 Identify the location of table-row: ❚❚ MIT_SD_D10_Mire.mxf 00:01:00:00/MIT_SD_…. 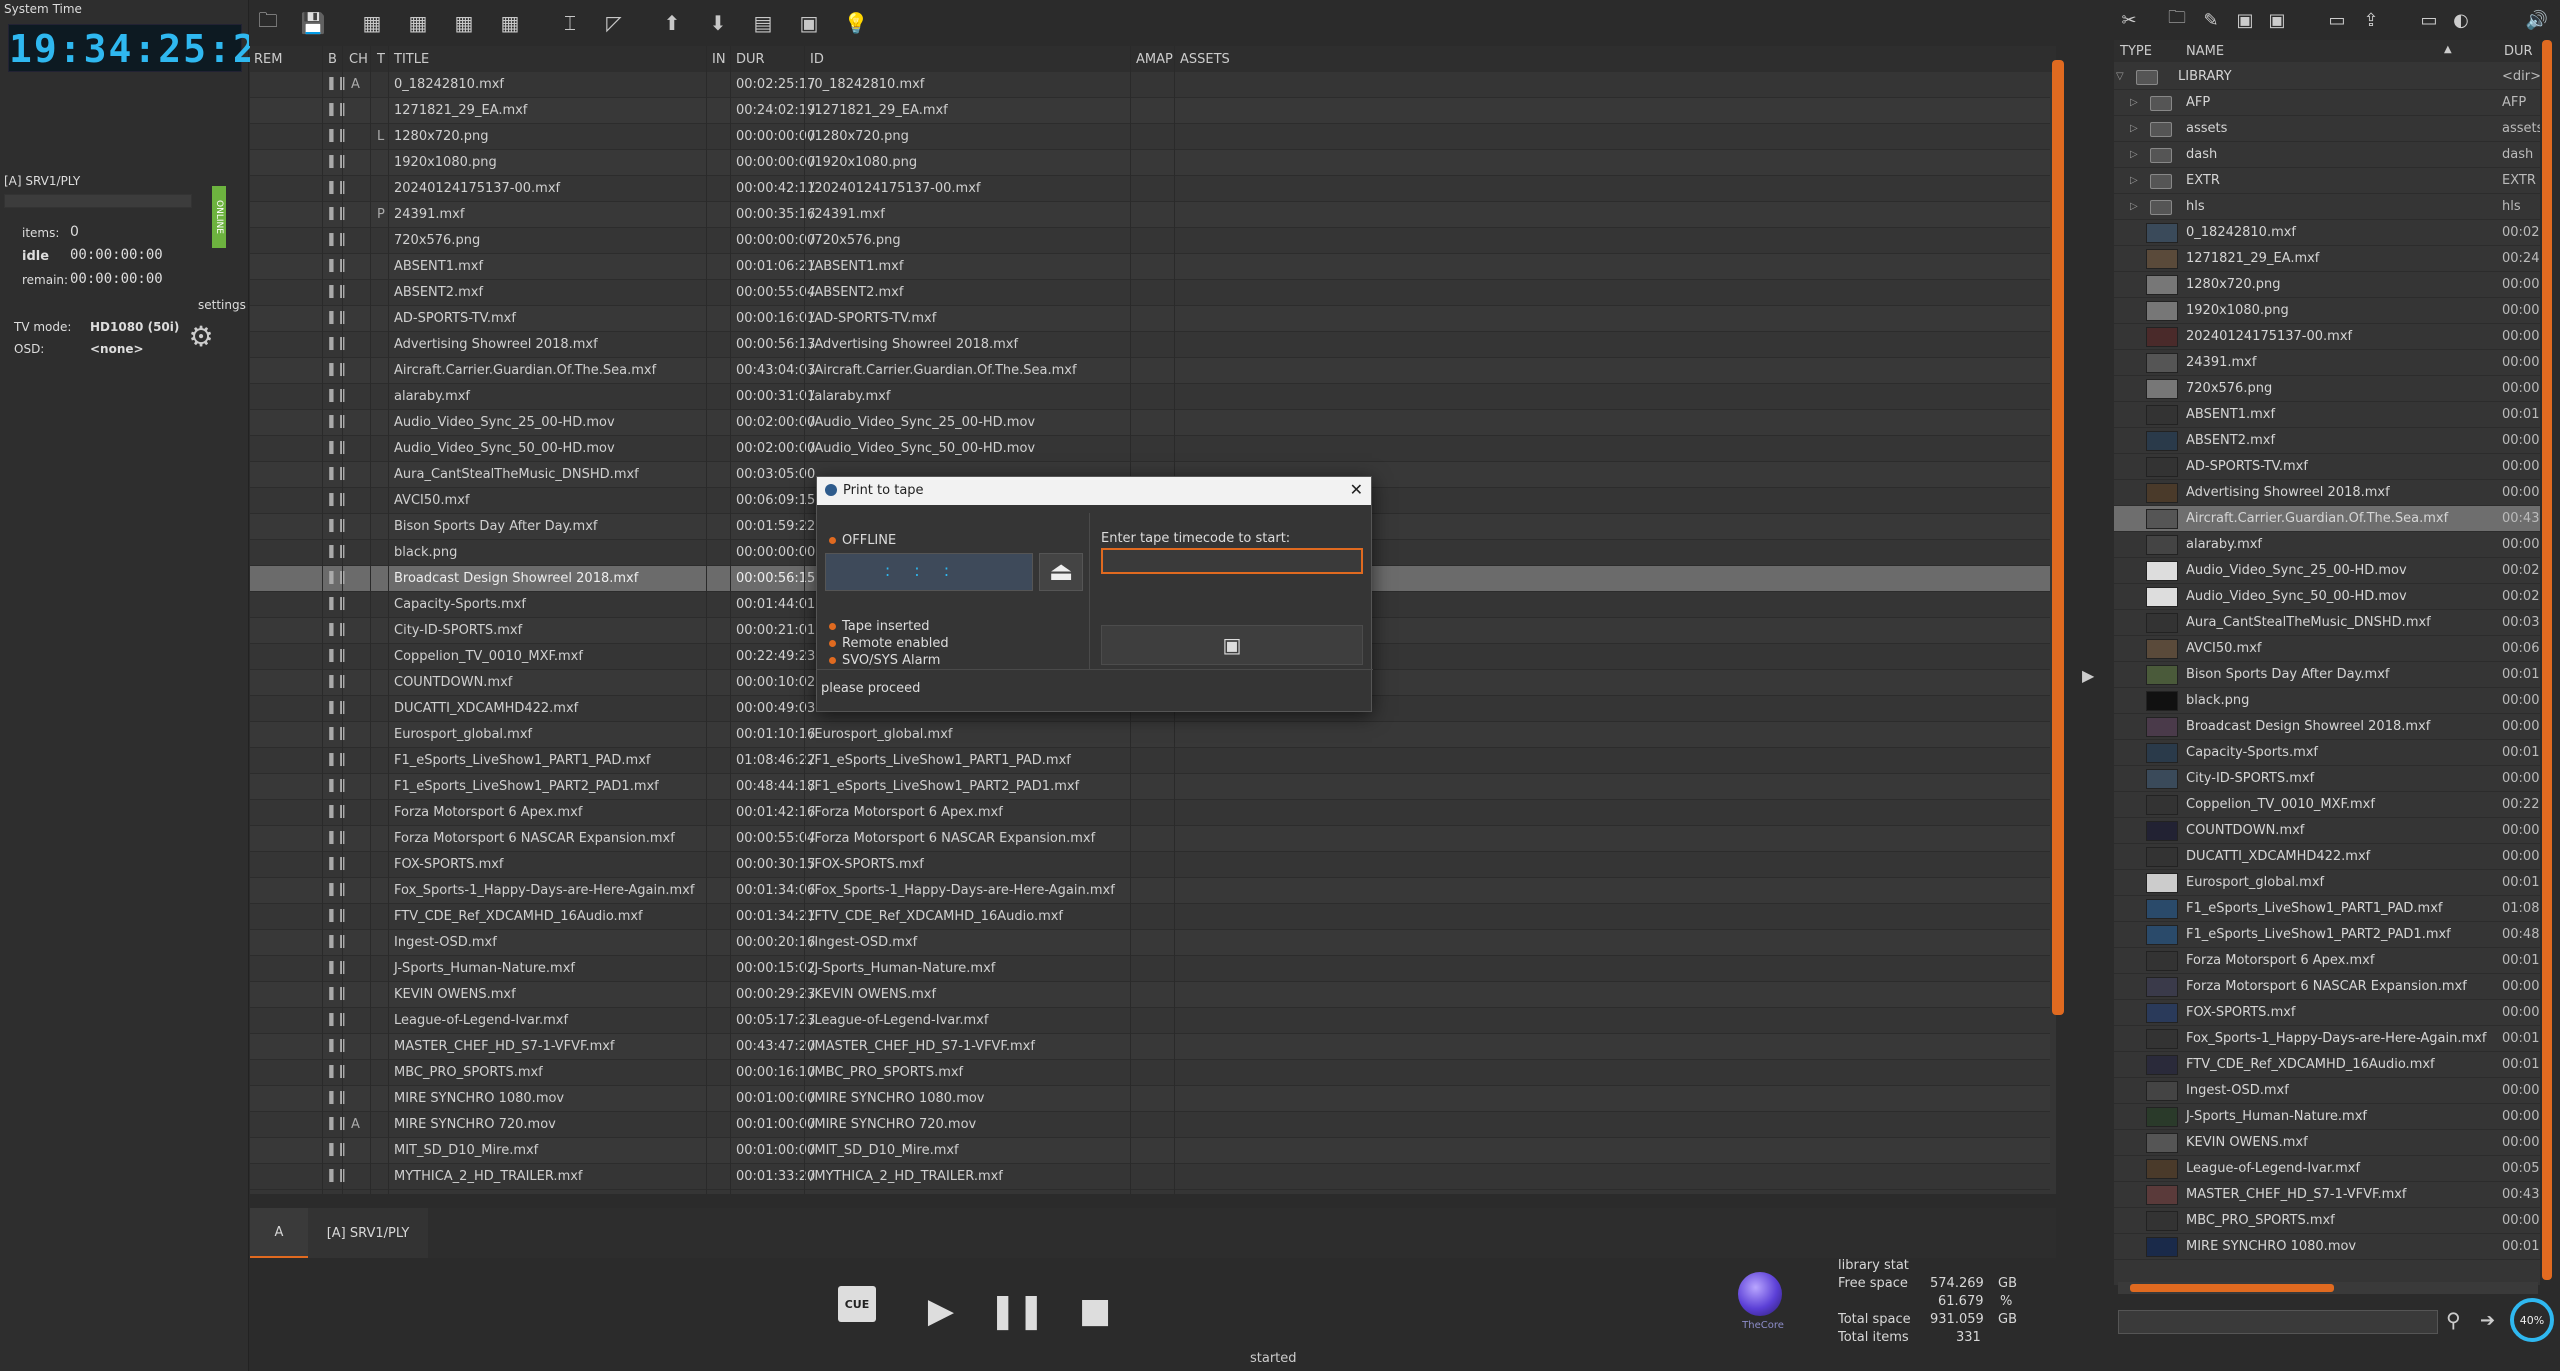
(1150, 1151).